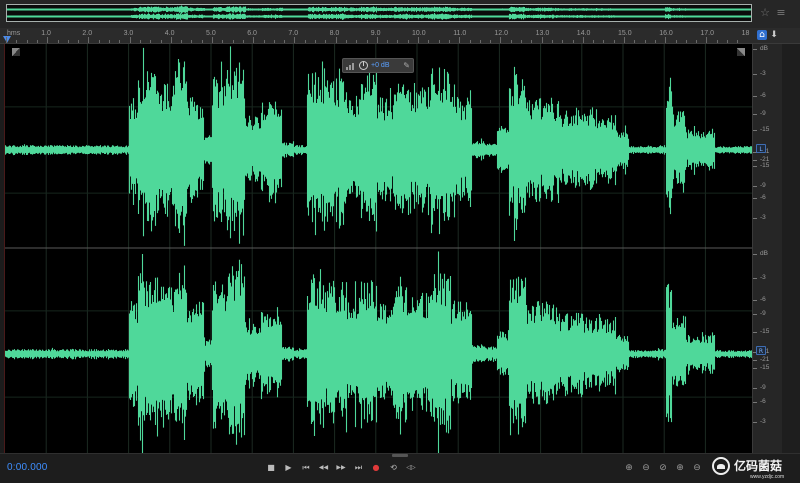 This screenshot has width=800, height=483. Describe the element at coordinates (375, 33) in the screenshot. I see `ruler-tick-label: 9.0` at that location.